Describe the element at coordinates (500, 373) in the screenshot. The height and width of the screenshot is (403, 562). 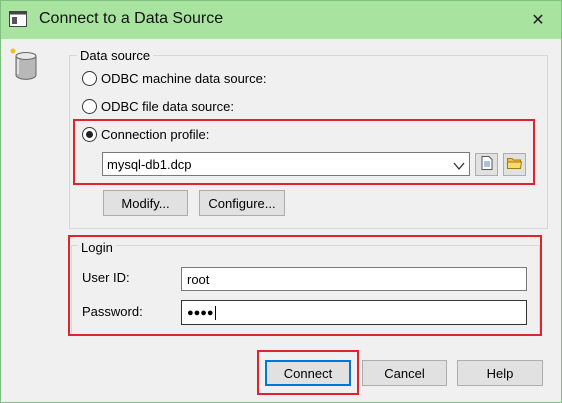
I see `help-button: Help` at that location.